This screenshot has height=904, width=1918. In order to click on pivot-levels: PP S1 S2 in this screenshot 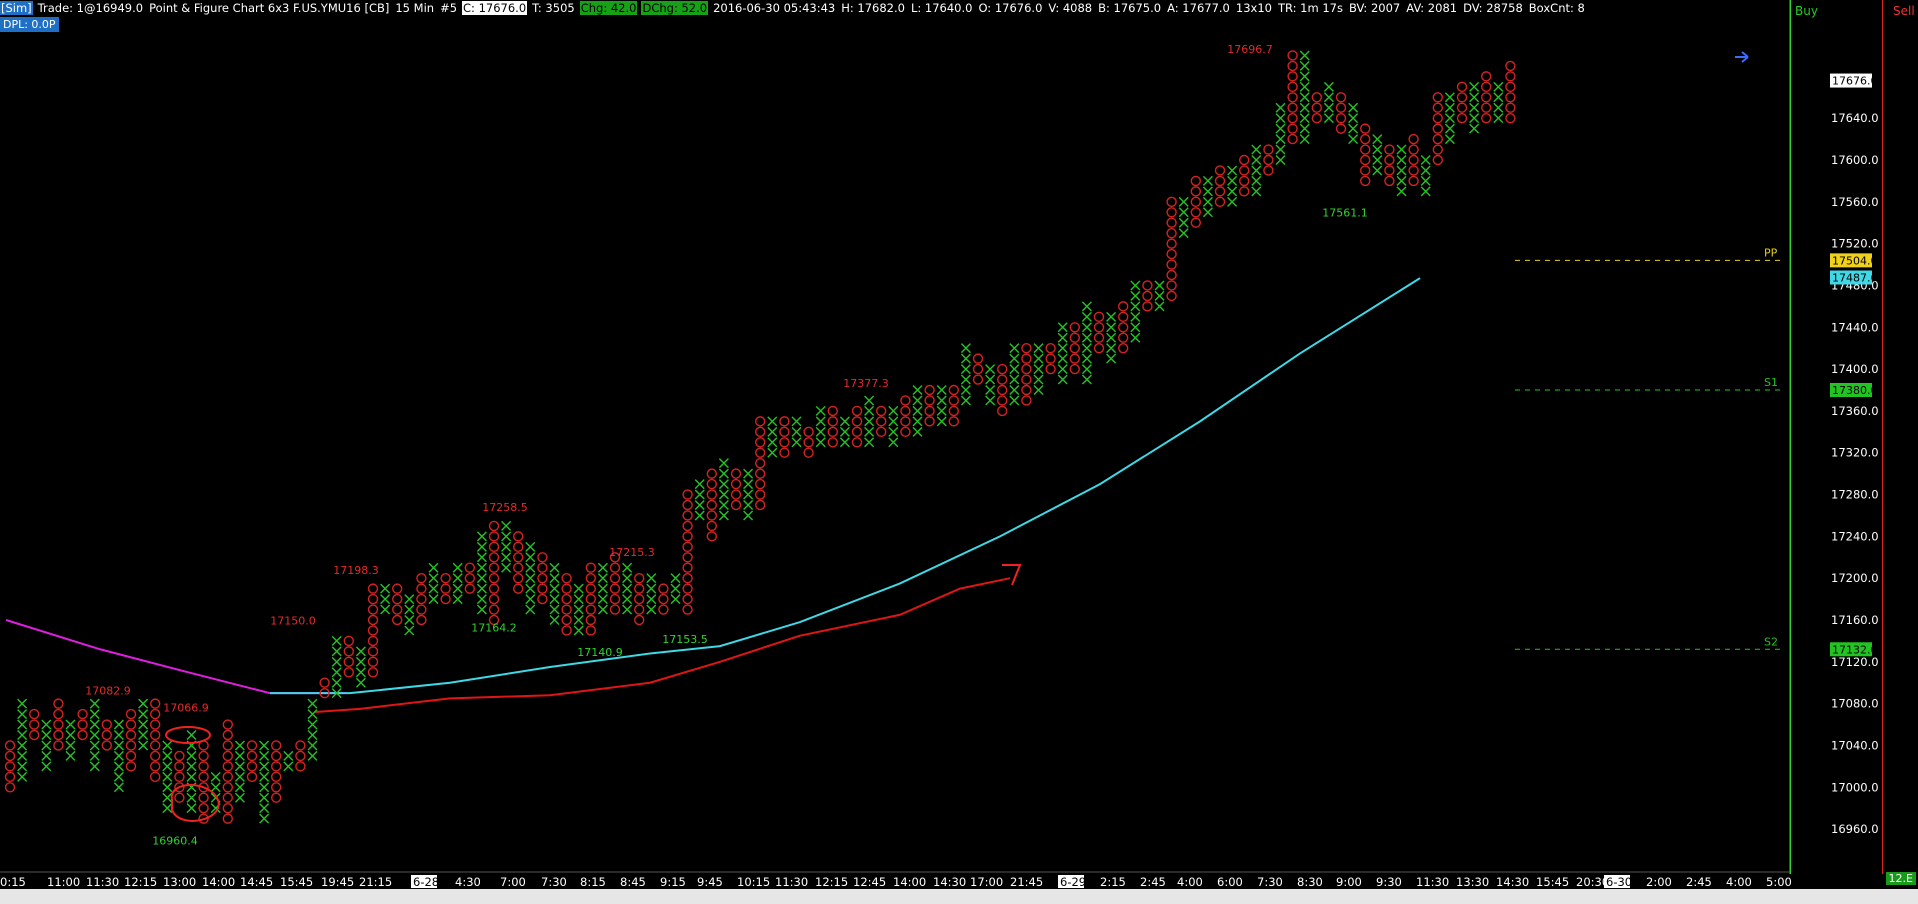, I will do `click(1648, 448)`.